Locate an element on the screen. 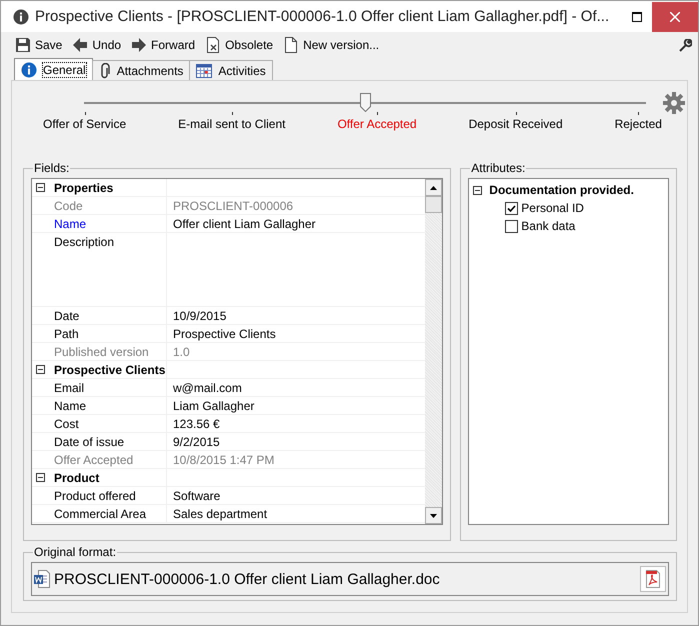 This screenshot has height=626, width=699. property-name: Date is located at coordinates (107, 315).